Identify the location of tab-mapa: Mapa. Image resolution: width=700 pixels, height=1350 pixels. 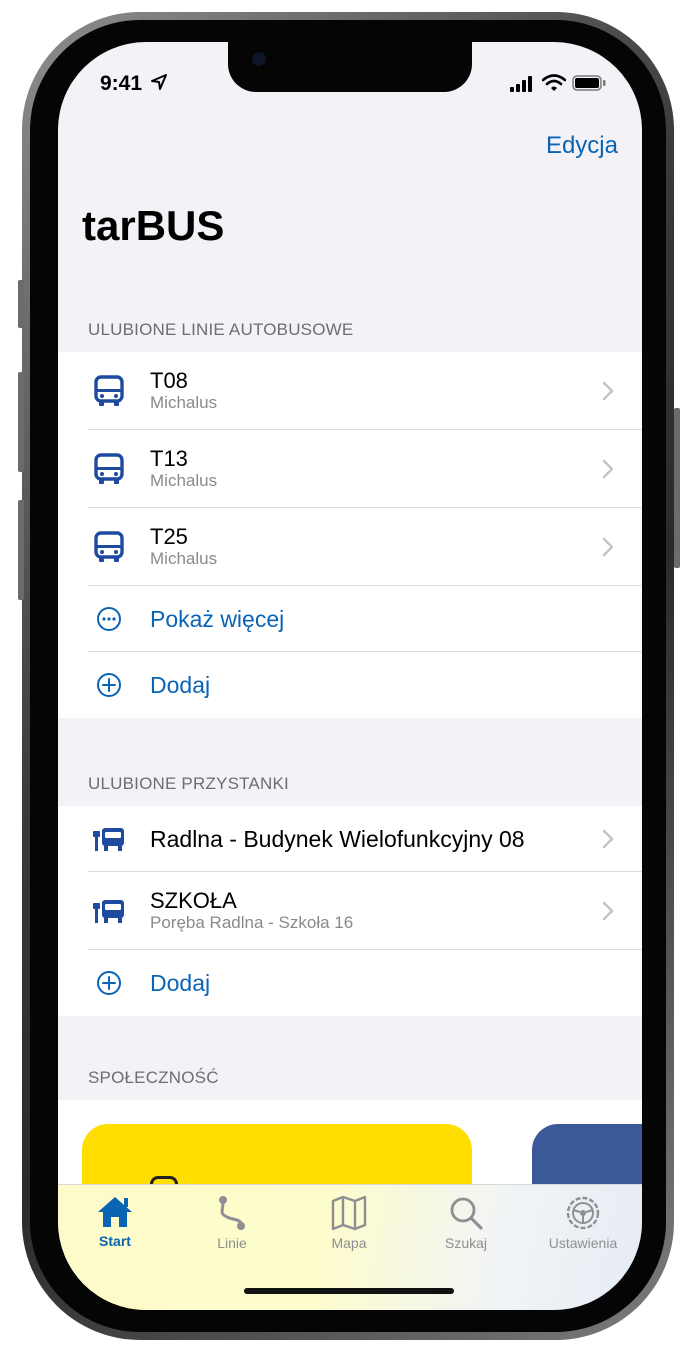
(349, 1223).